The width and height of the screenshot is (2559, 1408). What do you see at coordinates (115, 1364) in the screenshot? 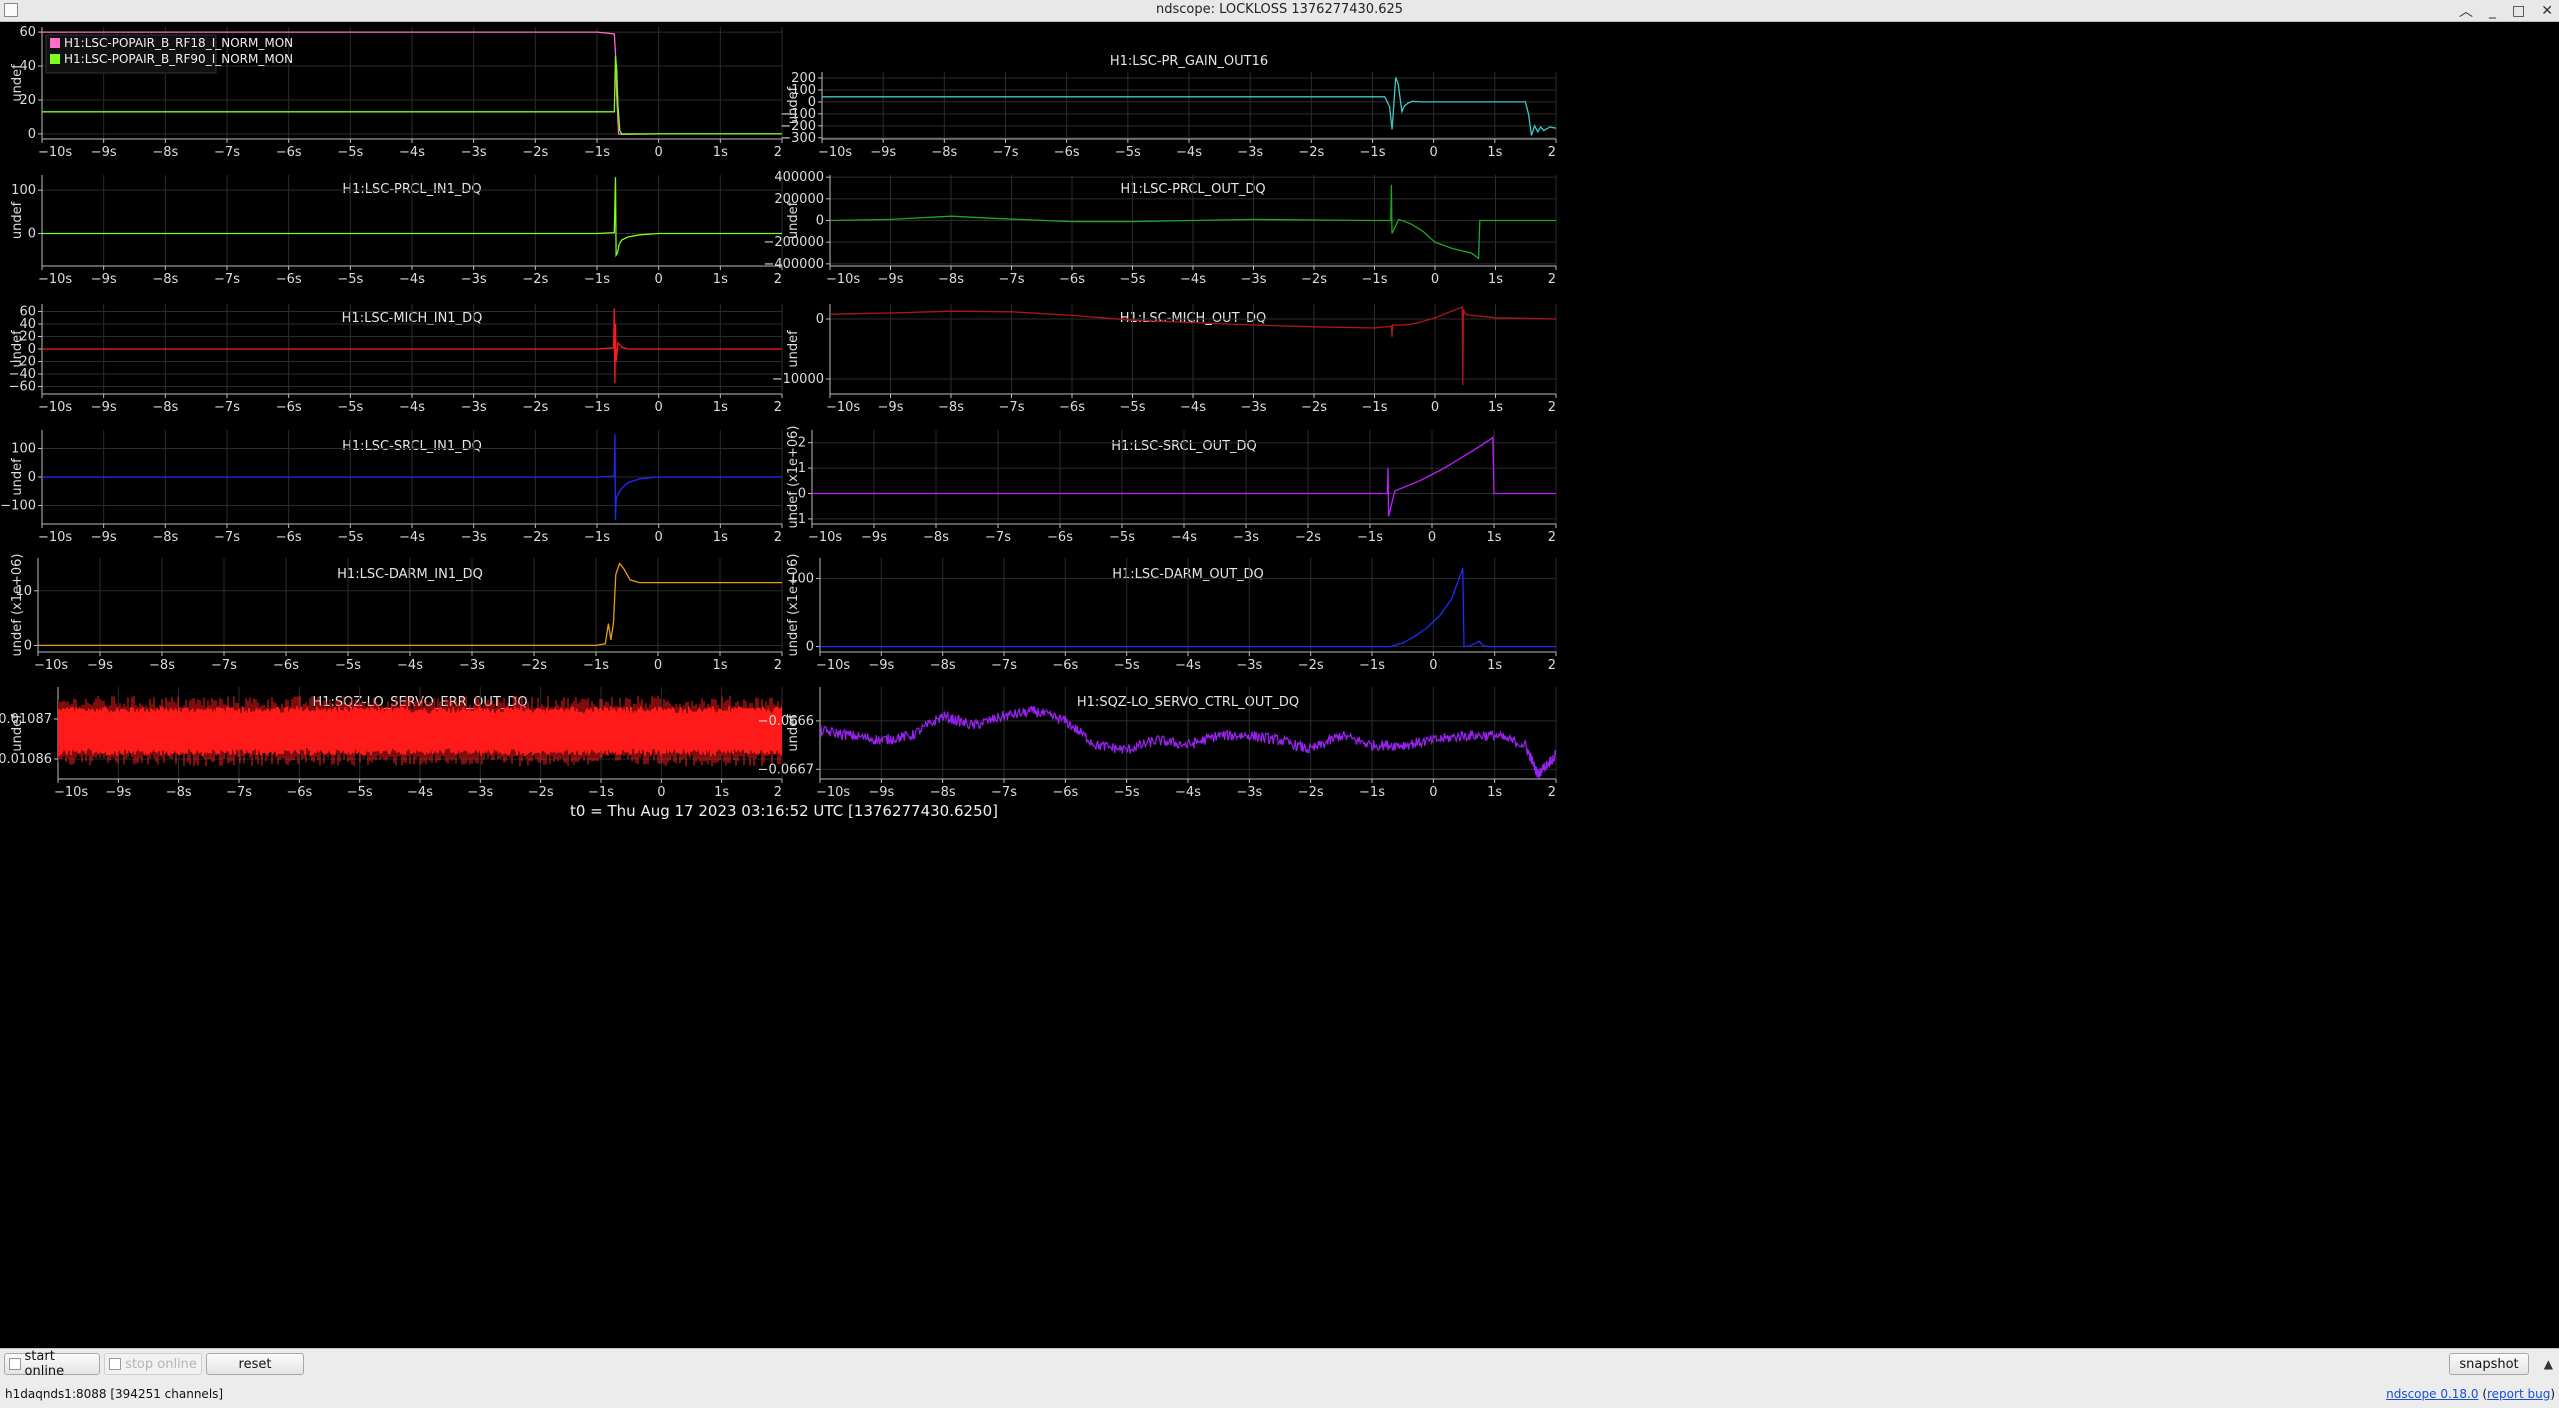
I see `stop-online-checkbox-icon` at bounding box center [115, 1364].